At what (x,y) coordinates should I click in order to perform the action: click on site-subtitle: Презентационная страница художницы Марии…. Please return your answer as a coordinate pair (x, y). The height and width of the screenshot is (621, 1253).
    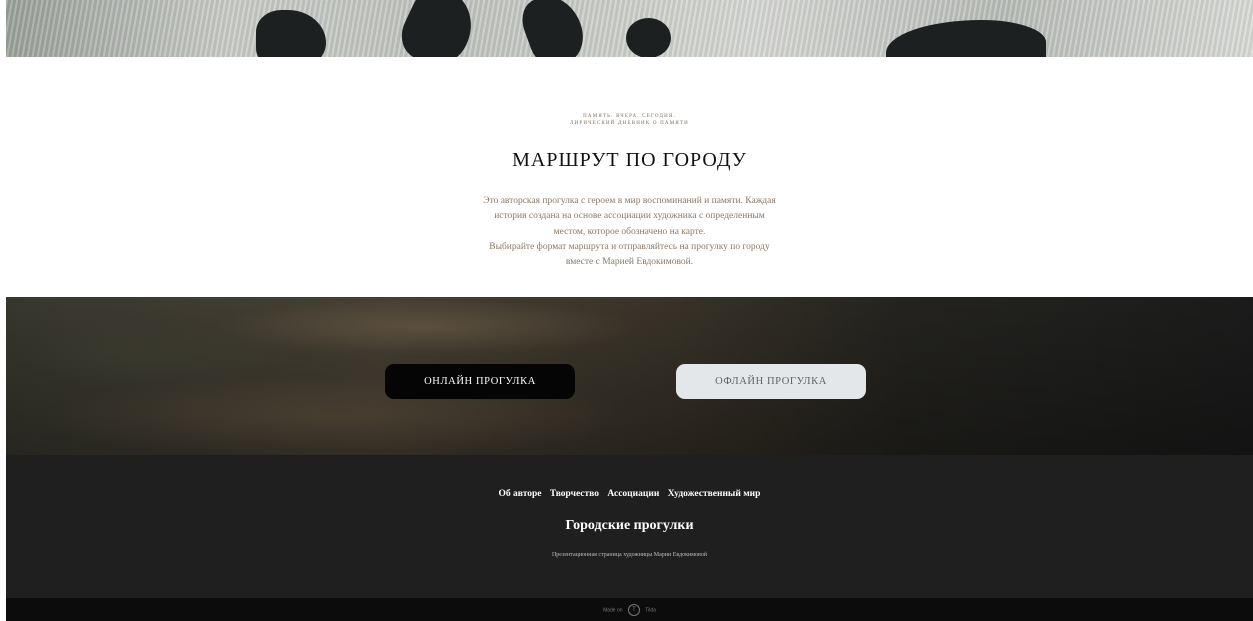
    Looking at the image, I should click on (629, 555).